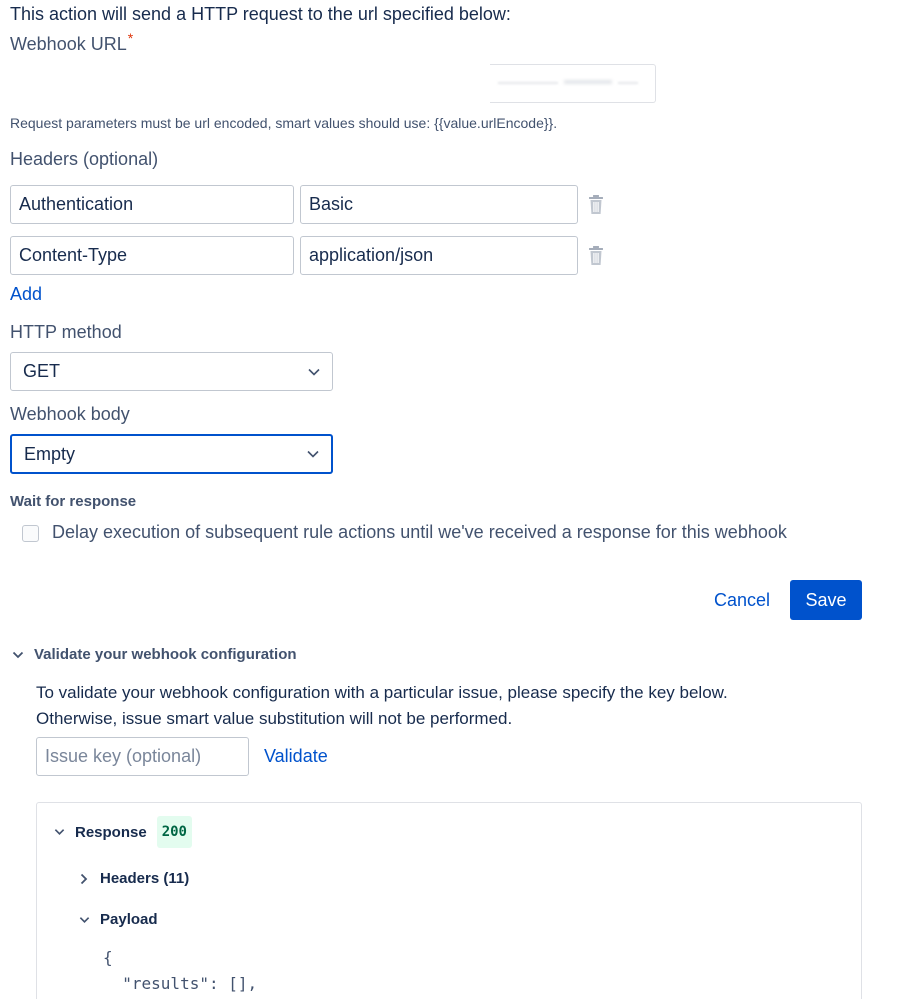 The image size is (911, 999). What do you see at coordinates (66, 332) in the screenshot?
I see `http-method-label: HTTP method` at bounding box center [66, 332].